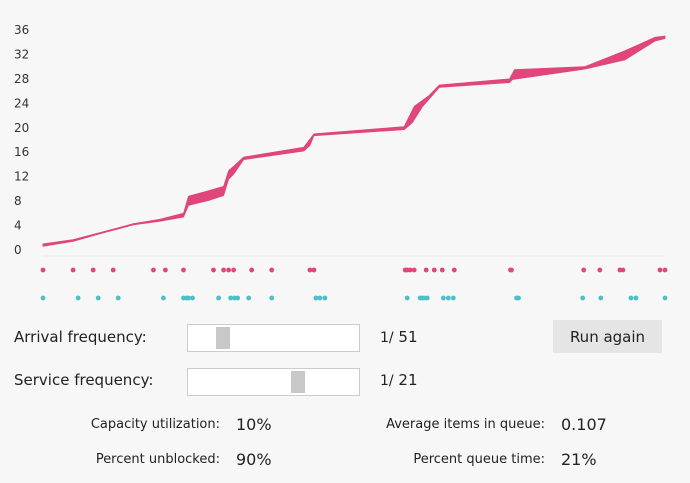  Describe the element at coordinates (354, 298) in the screenshot. I see `service-dots` at that location.